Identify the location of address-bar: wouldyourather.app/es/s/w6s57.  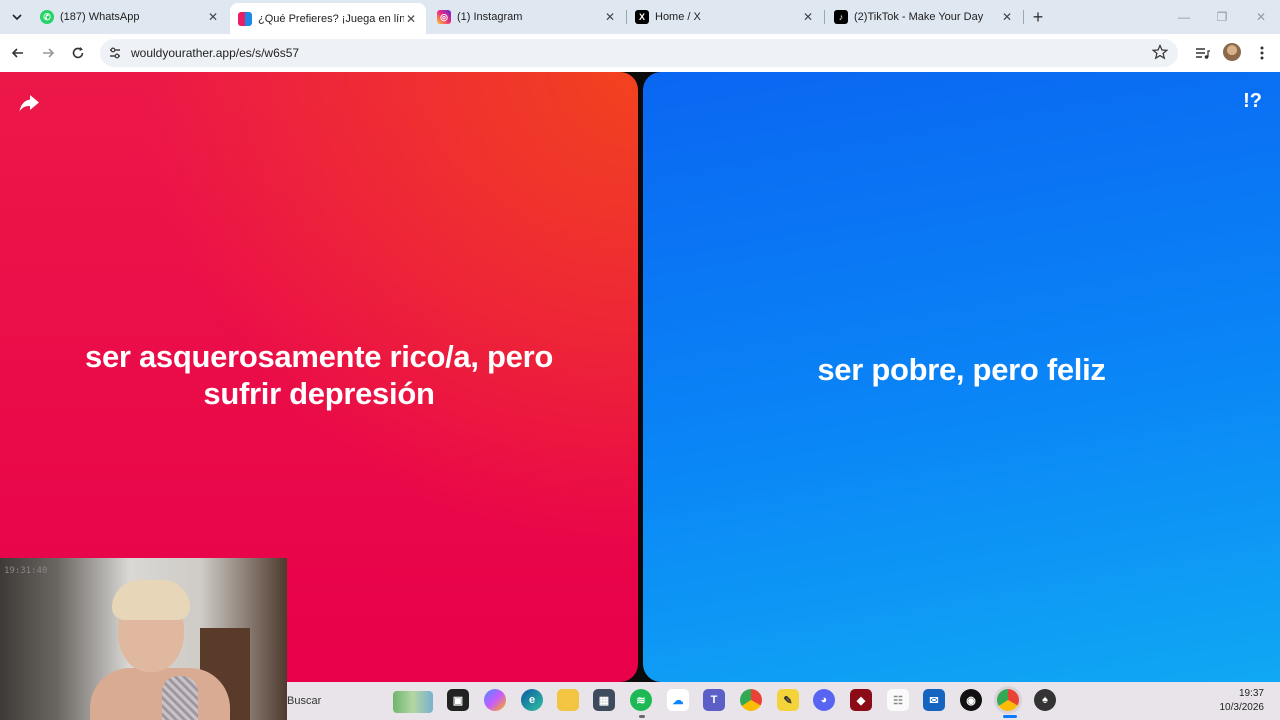
(639, 53).